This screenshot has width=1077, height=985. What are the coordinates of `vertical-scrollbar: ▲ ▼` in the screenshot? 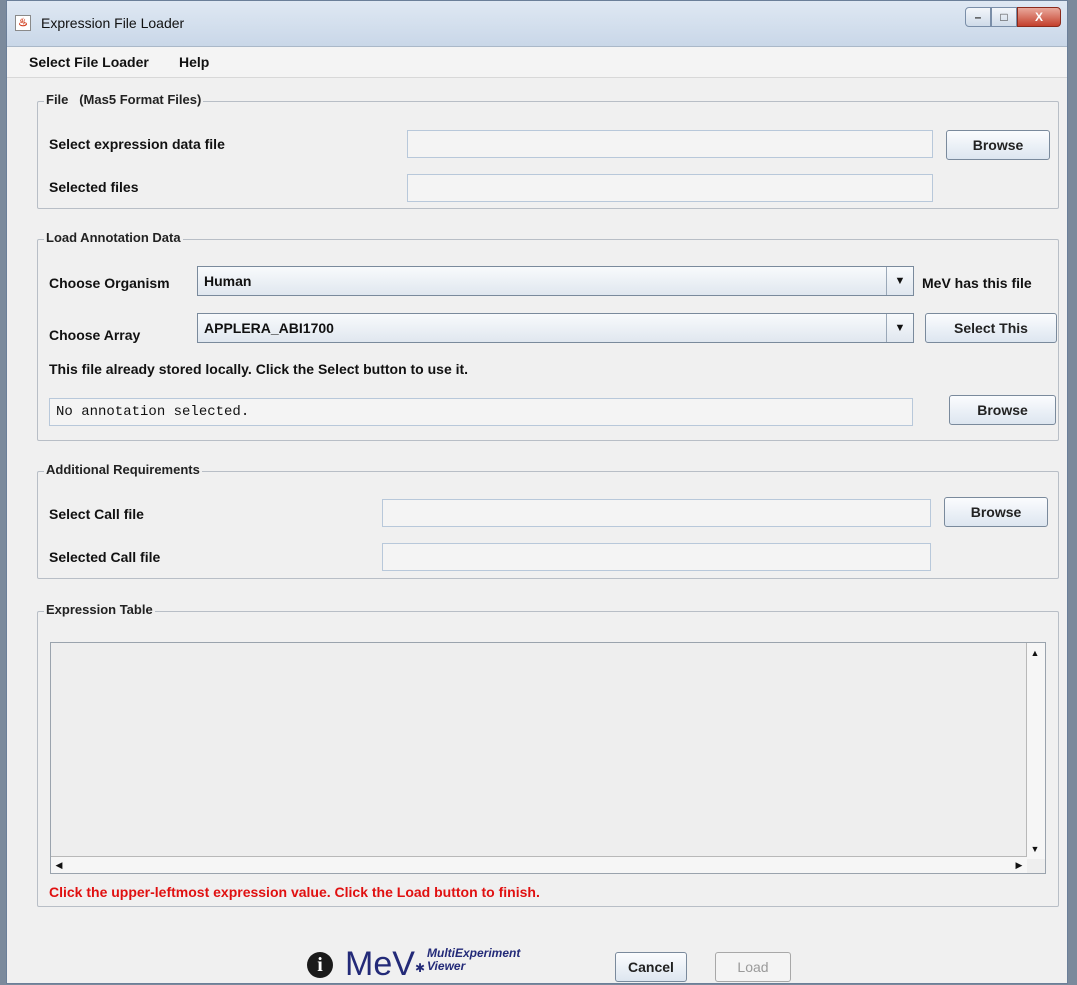 It's located at (1035, 751).